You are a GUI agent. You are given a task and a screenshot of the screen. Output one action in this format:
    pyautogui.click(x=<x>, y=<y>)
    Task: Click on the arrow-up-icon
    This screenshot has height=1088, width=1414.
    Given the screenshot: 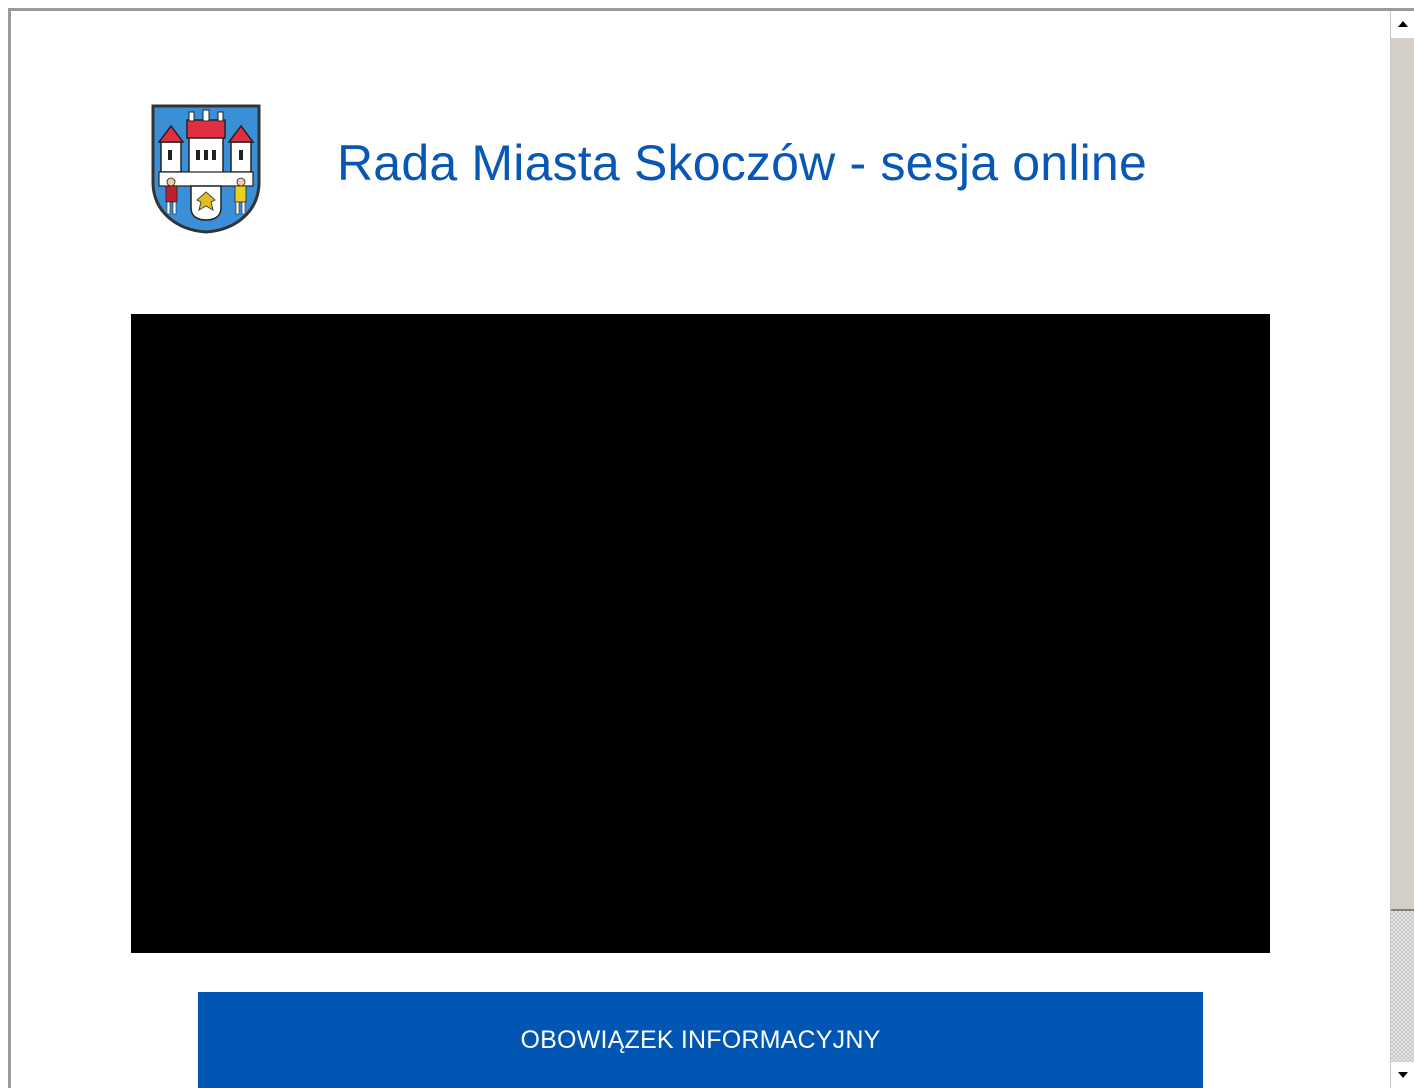 What is the action you would take?
    pyautogui.click(x=1402, y=24)
    